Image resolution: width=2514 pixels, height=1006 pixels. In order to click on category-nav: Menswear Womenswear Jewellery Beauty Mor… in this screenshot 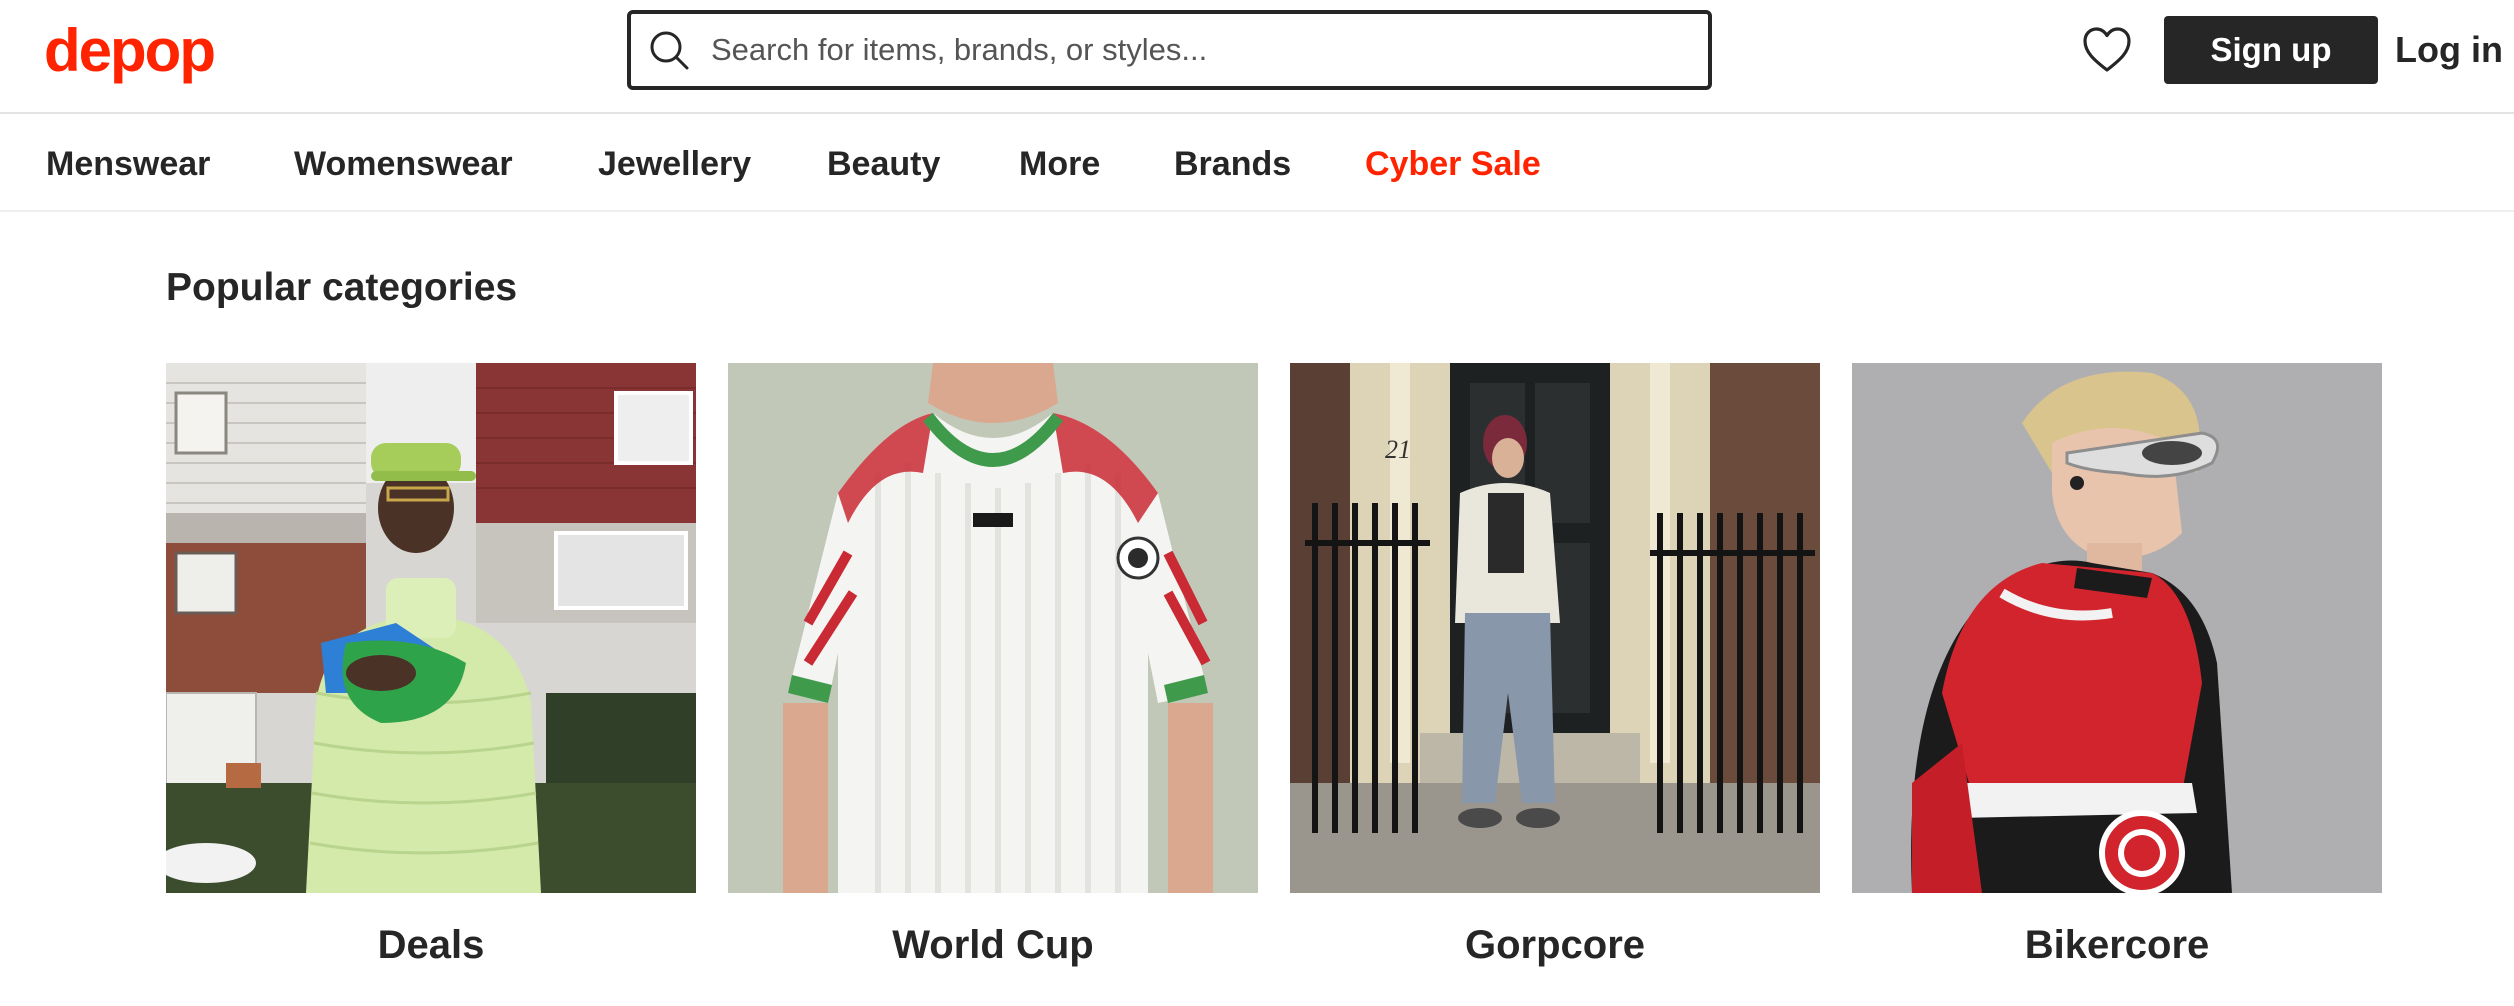, I will do `click(1257, 164)`.